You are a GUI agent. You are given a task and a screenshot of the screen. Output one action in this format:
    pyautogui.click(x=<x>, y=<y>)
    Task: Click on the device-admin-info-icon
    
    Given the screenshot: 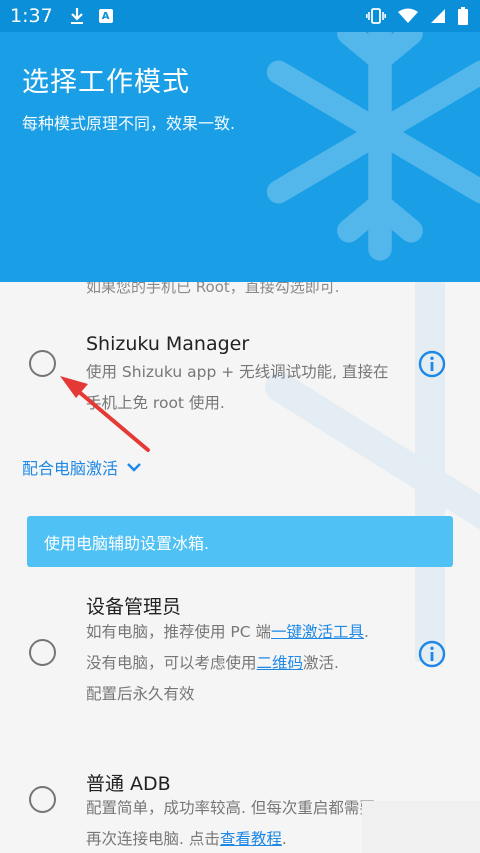 What is the action you would take?
    pyautogui.click(x=432, y=654)
    